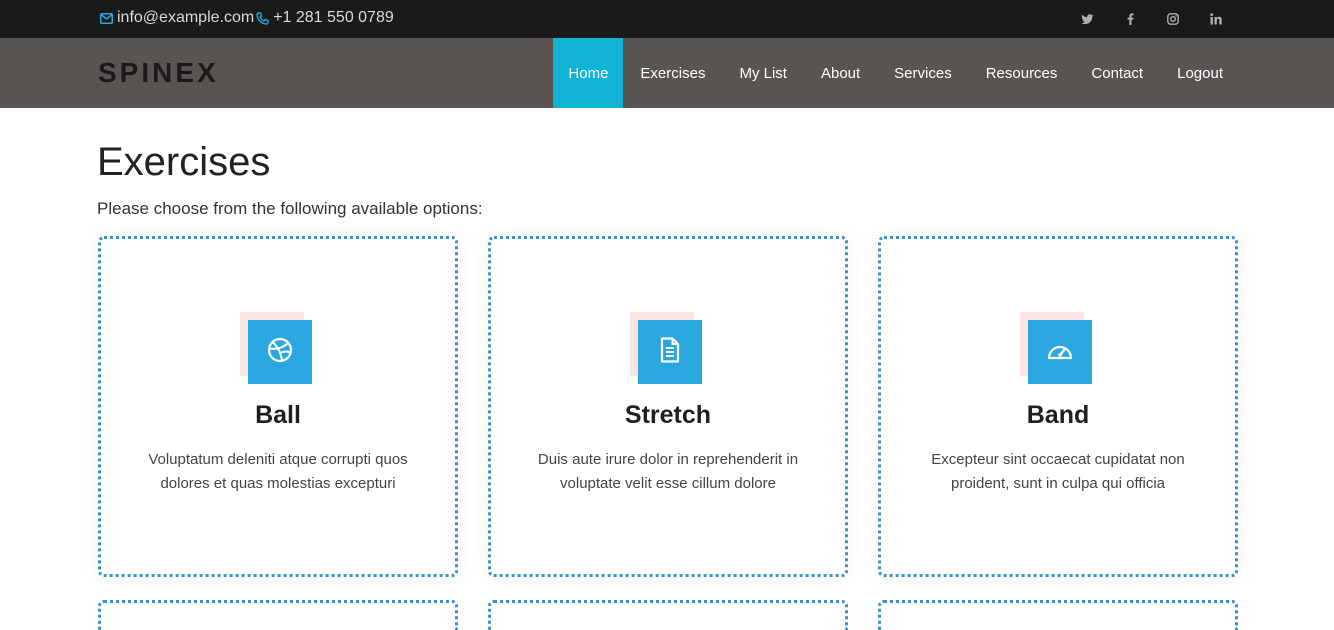 This screenshot has height=630, width=1334. I want to click on instagram-icon, so click(1173, 19).